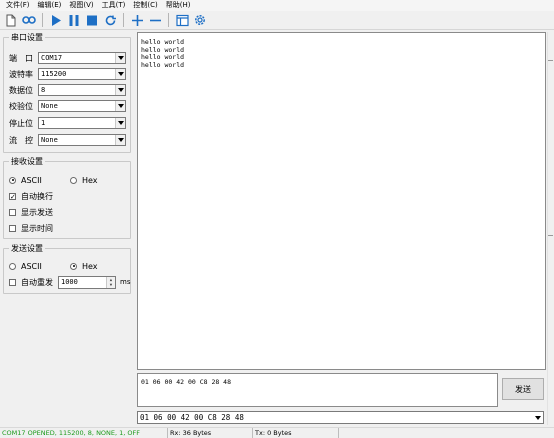  I want to click on menu-tools: 工具(T), so click(114, 5).